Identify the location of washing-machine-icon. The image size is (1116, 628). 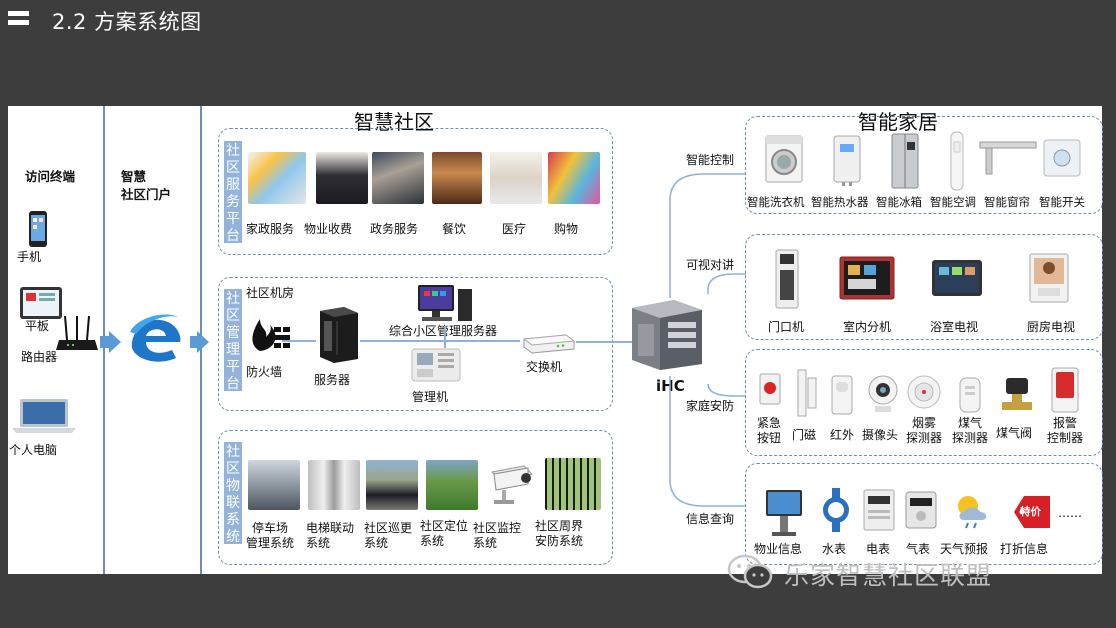
(784, 159).